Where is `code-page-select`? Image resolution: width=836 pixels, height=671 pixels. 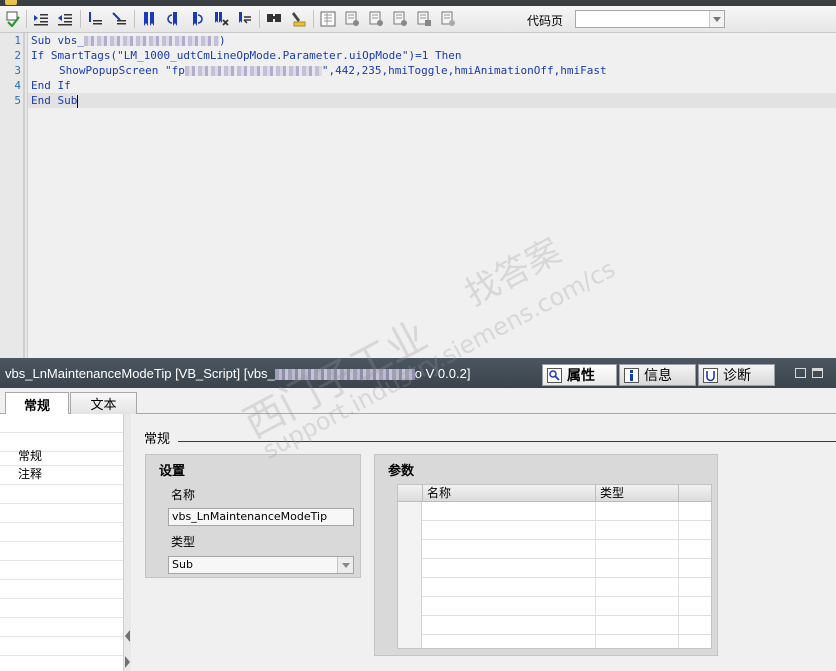 code-page-select is located at coordinates (650, 19).